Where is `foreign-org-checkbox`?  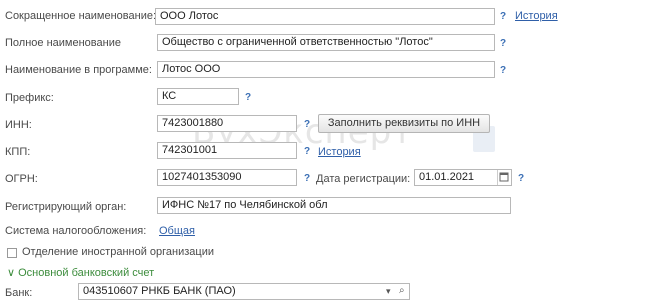
foreign-org-checkbox is located at coordinates (12, 253).